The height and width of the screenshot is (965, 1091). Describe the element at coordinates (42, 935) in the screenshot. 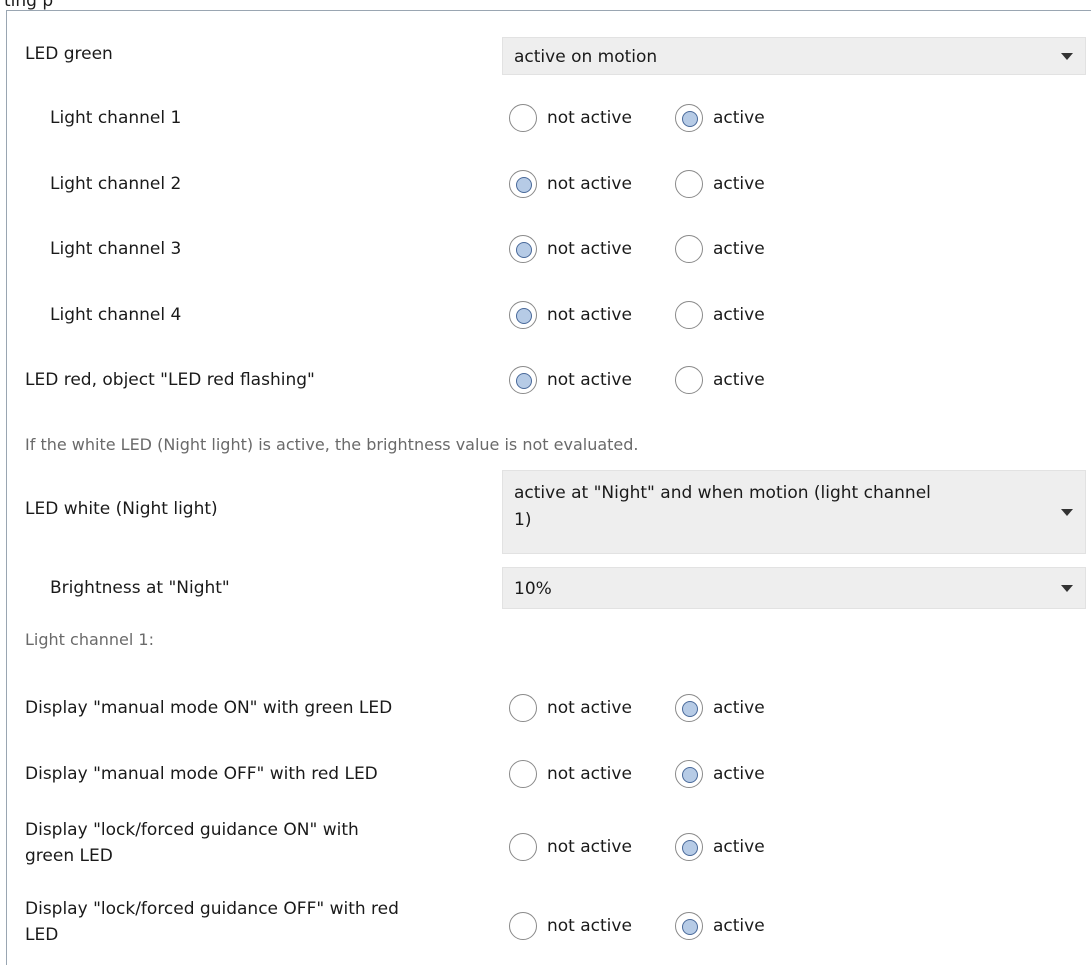

I see `display-lock-off-label-line2: LED` at that location.